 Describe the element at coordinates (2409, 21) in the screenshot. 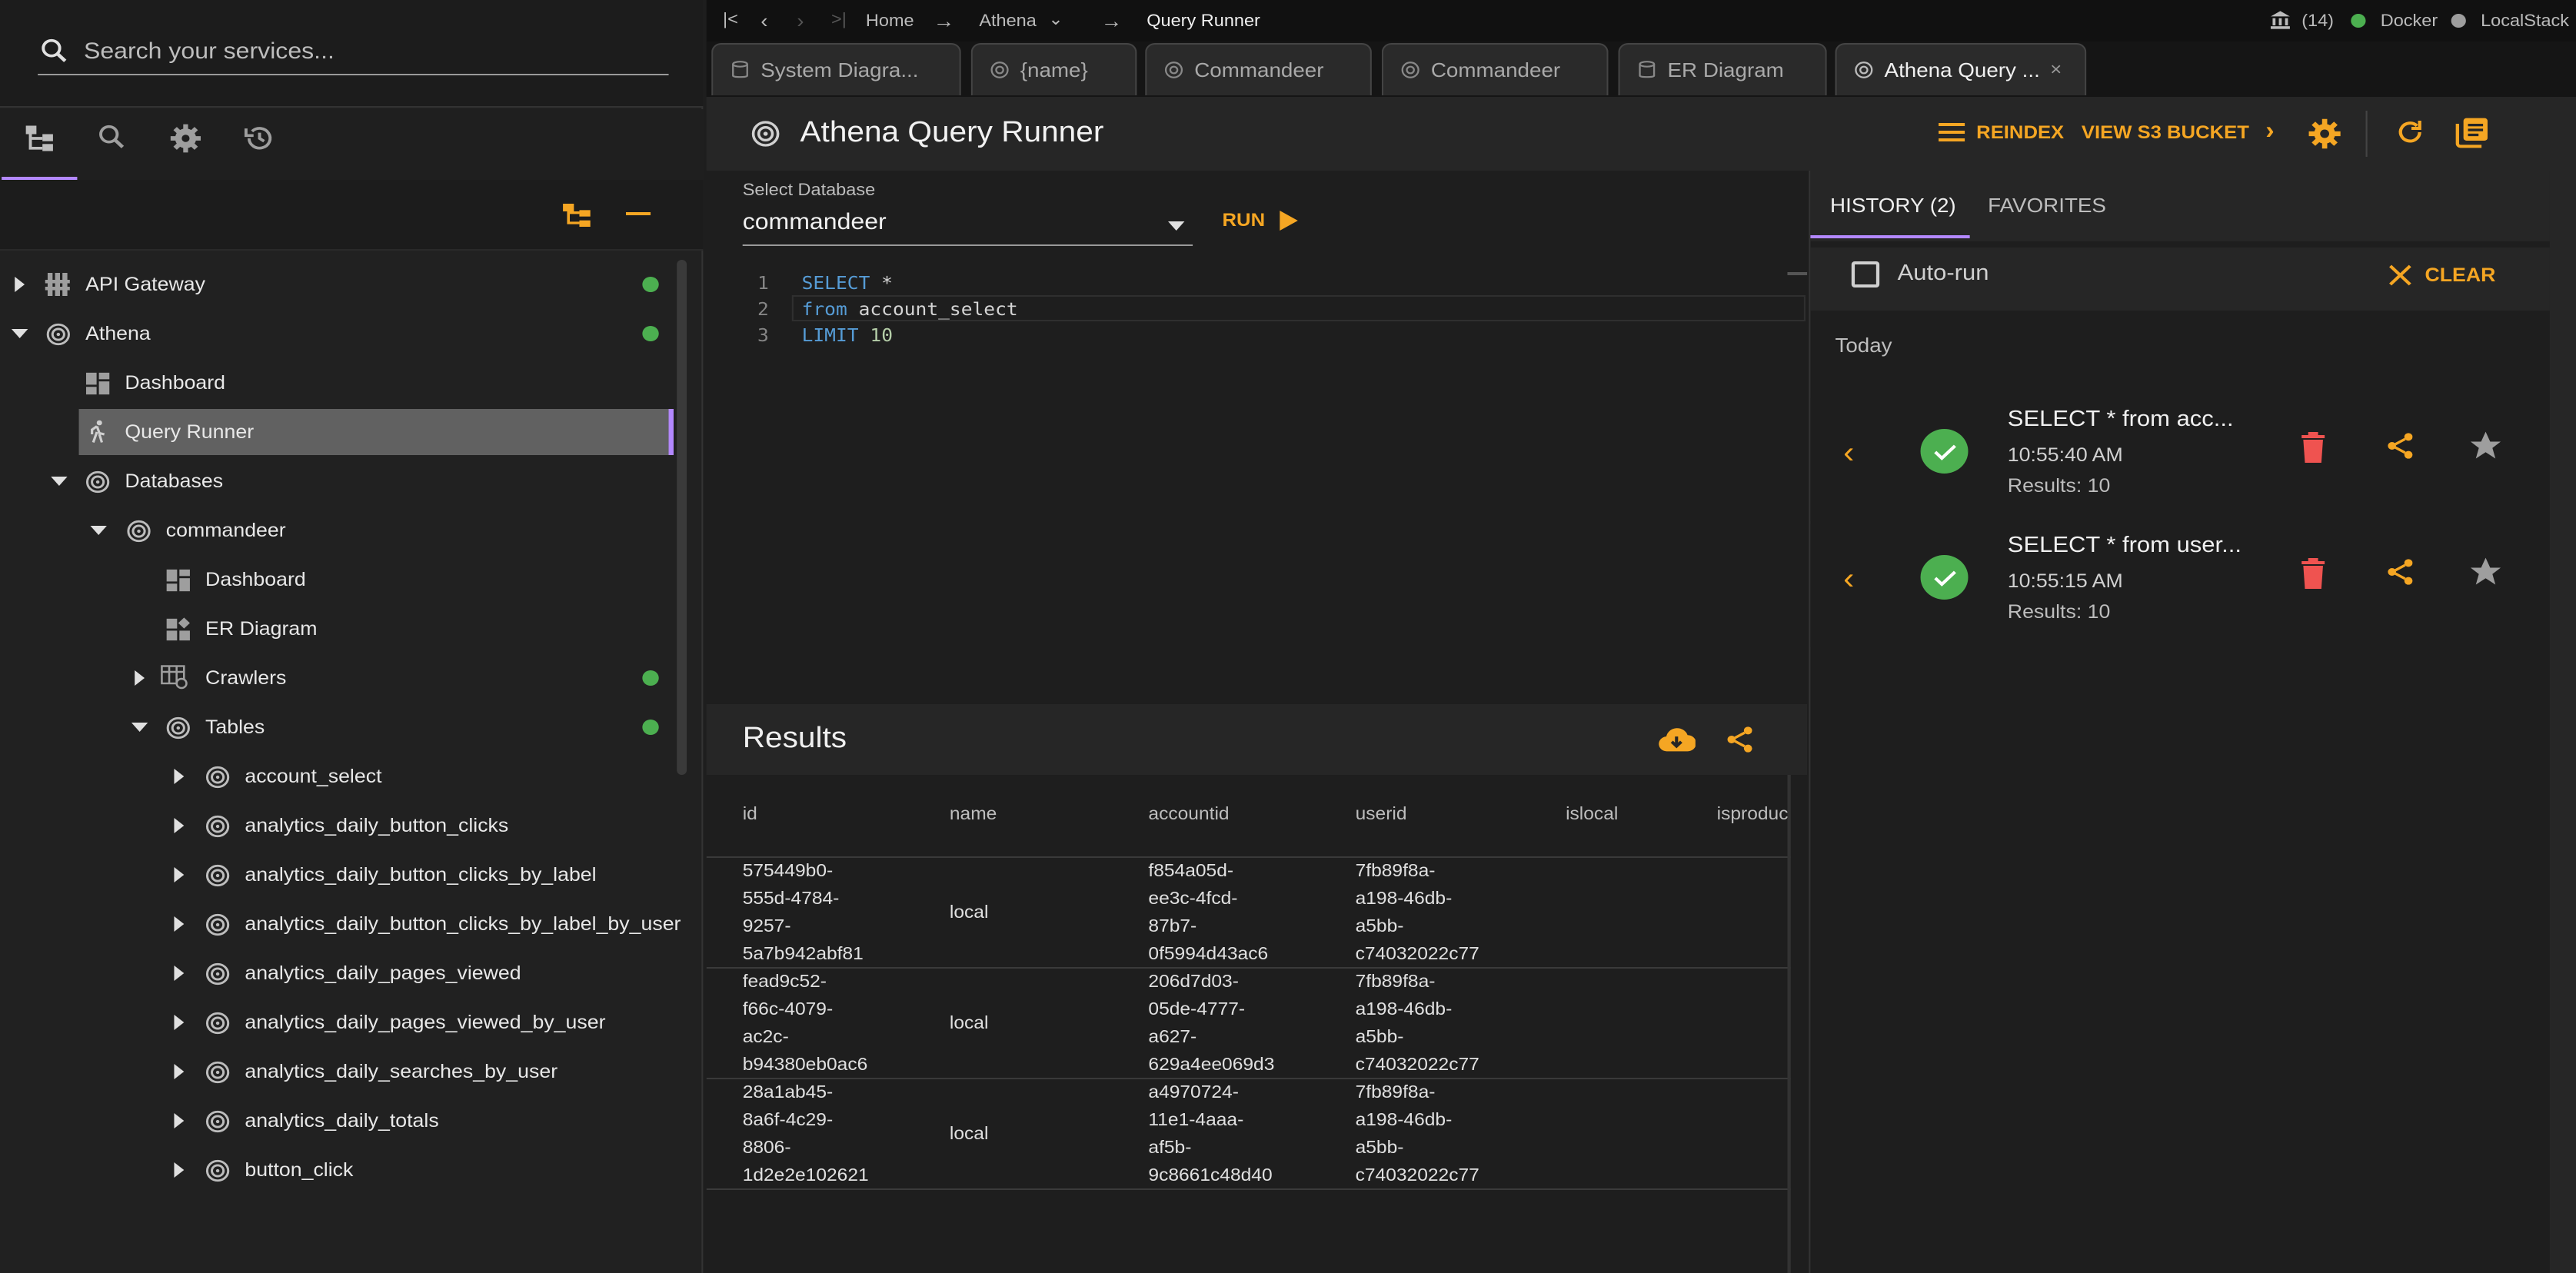

I see `docker-label: Docker` at that location.